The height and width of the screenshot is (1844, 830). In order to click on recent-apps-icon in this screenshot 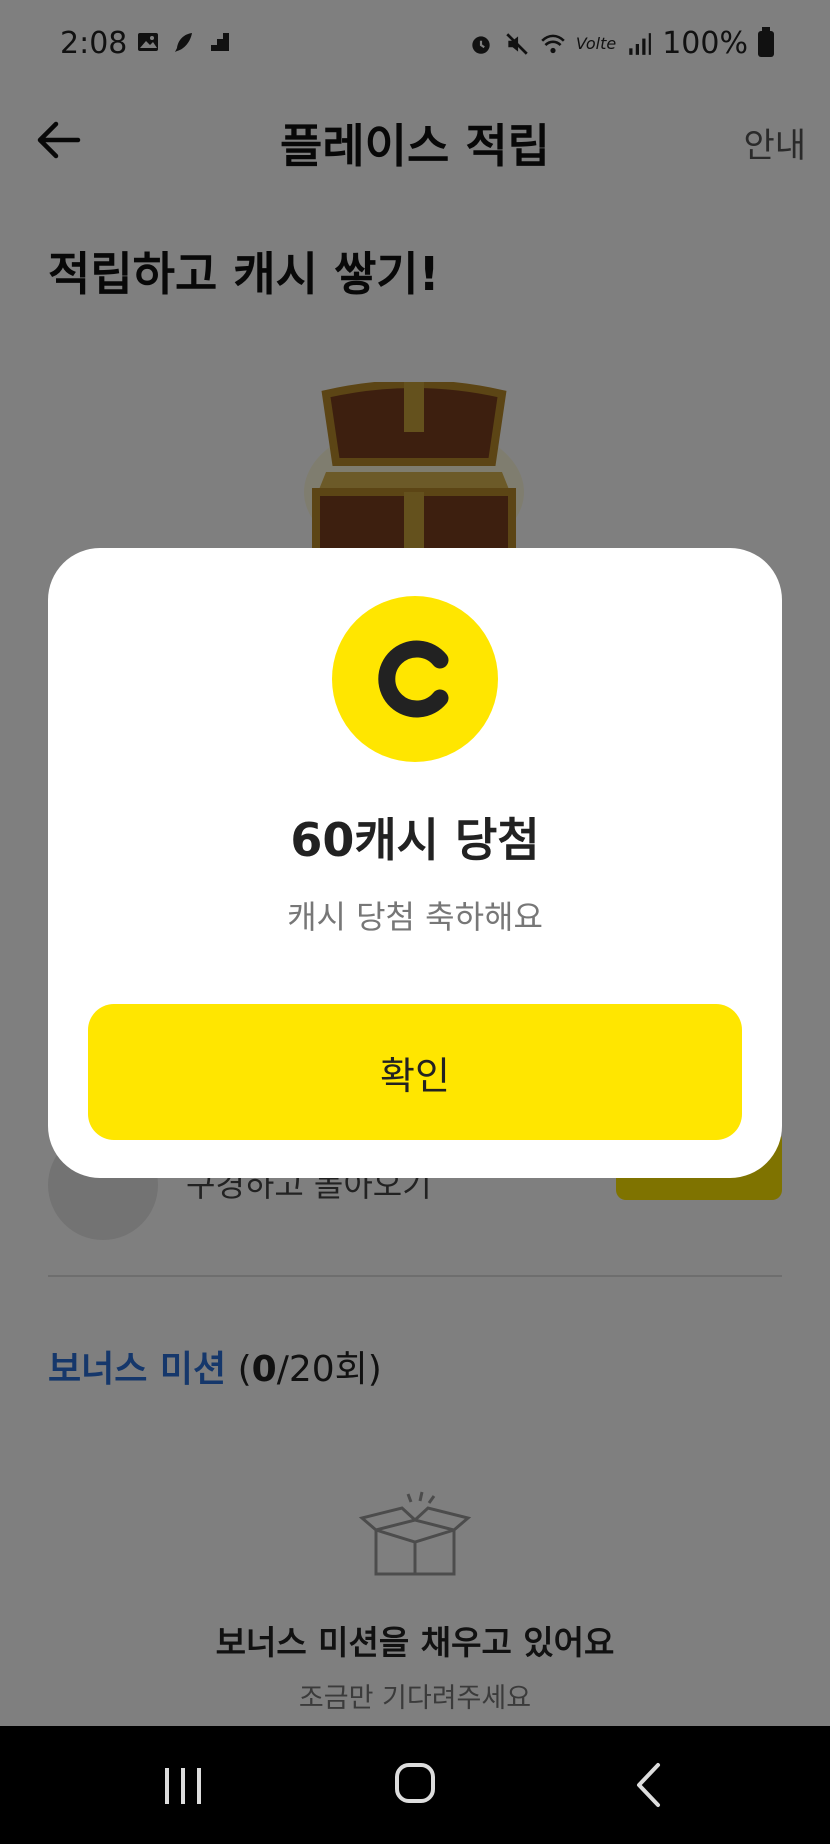, I will do `click(183, 1786)`.